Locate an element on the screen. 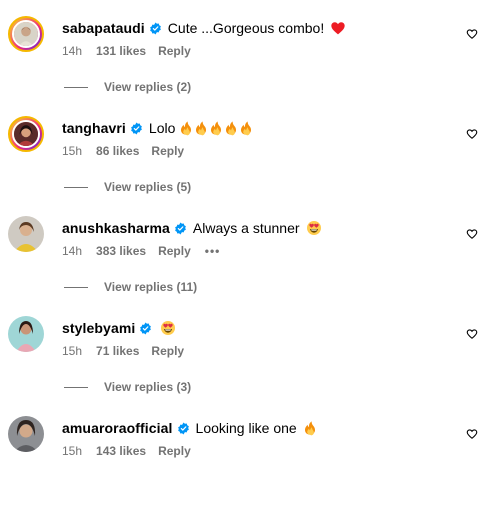 This screenshot has height=514, width=492. comment-text: Cute ...Gorgeous combo! is located at coordinates (246, 28).